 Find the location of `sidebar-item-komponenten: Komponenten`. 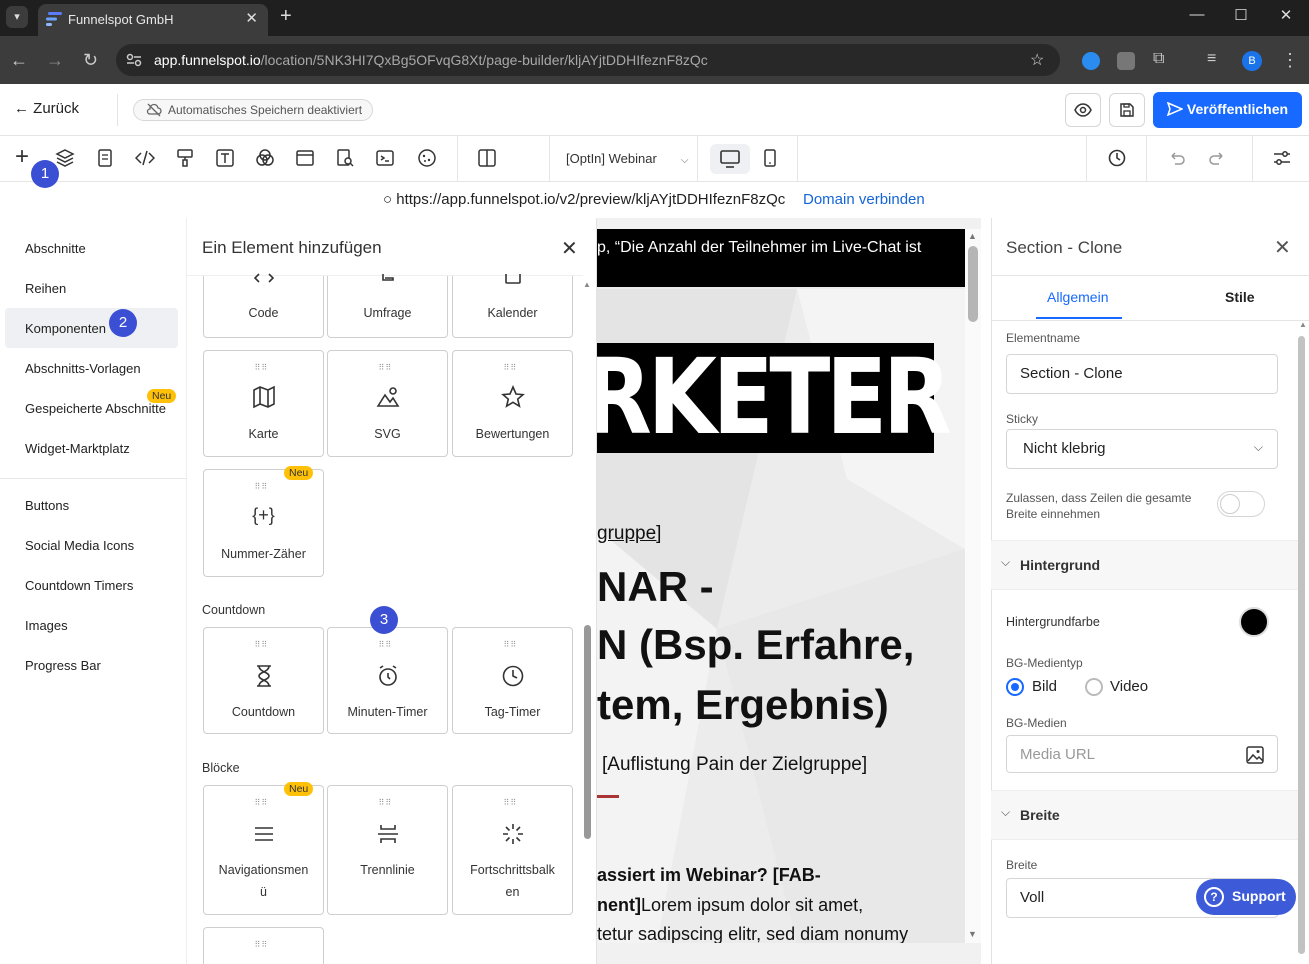

sidebar-item-komponenten: Komponenten is located at coordinates (65, 328).